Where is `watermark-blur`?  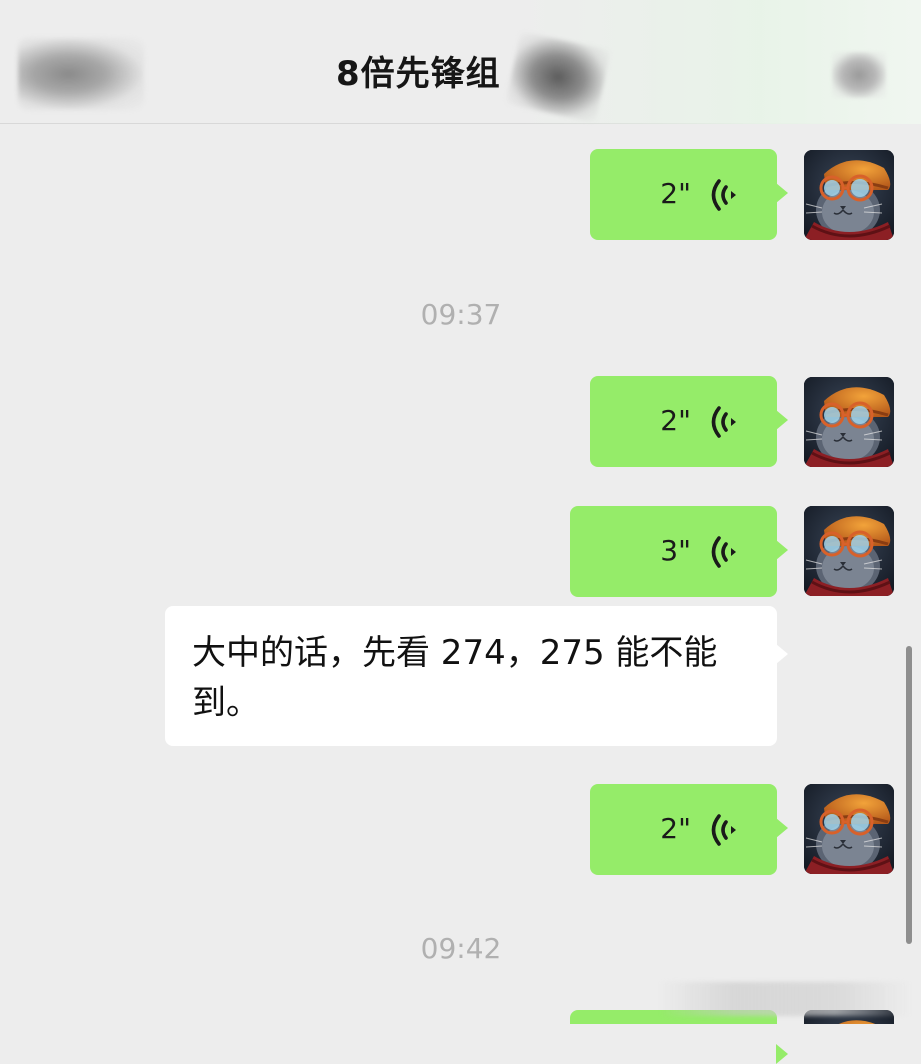 watermark-blur is located at coordinates (785, 999).